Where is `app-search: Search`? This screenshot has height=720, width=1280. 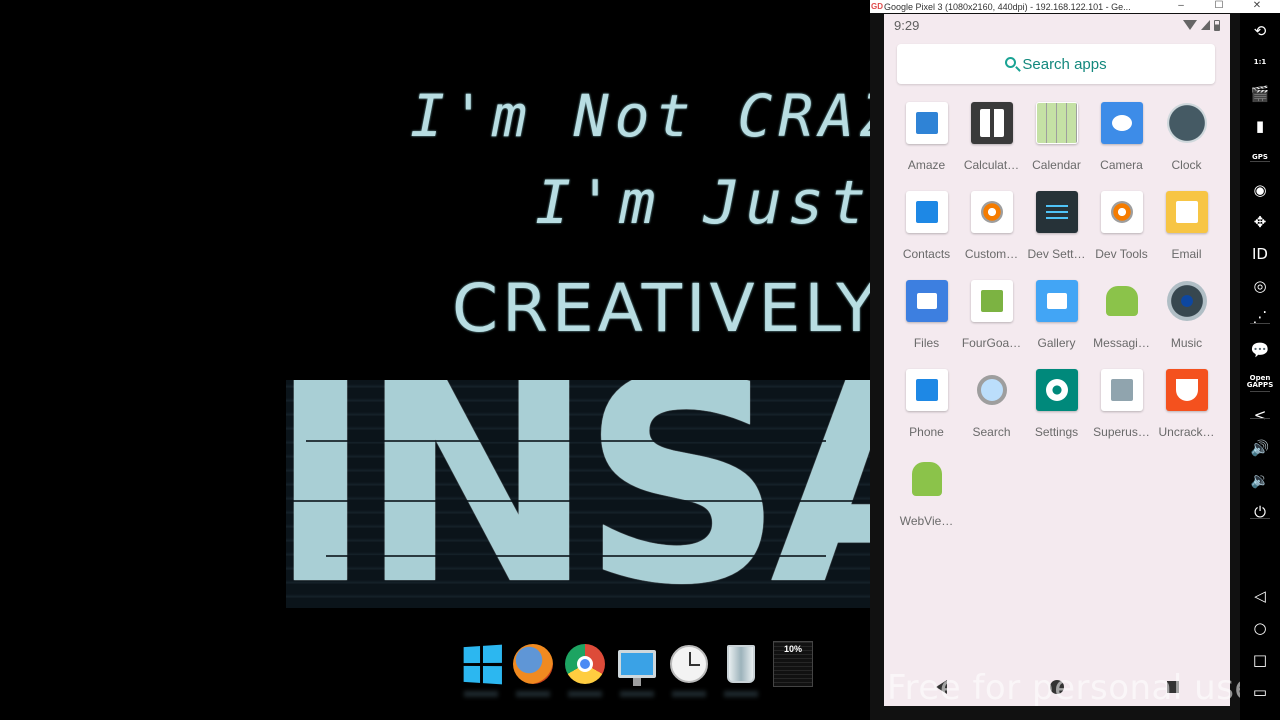
app-search: Search is located at coordinates (991, 404).